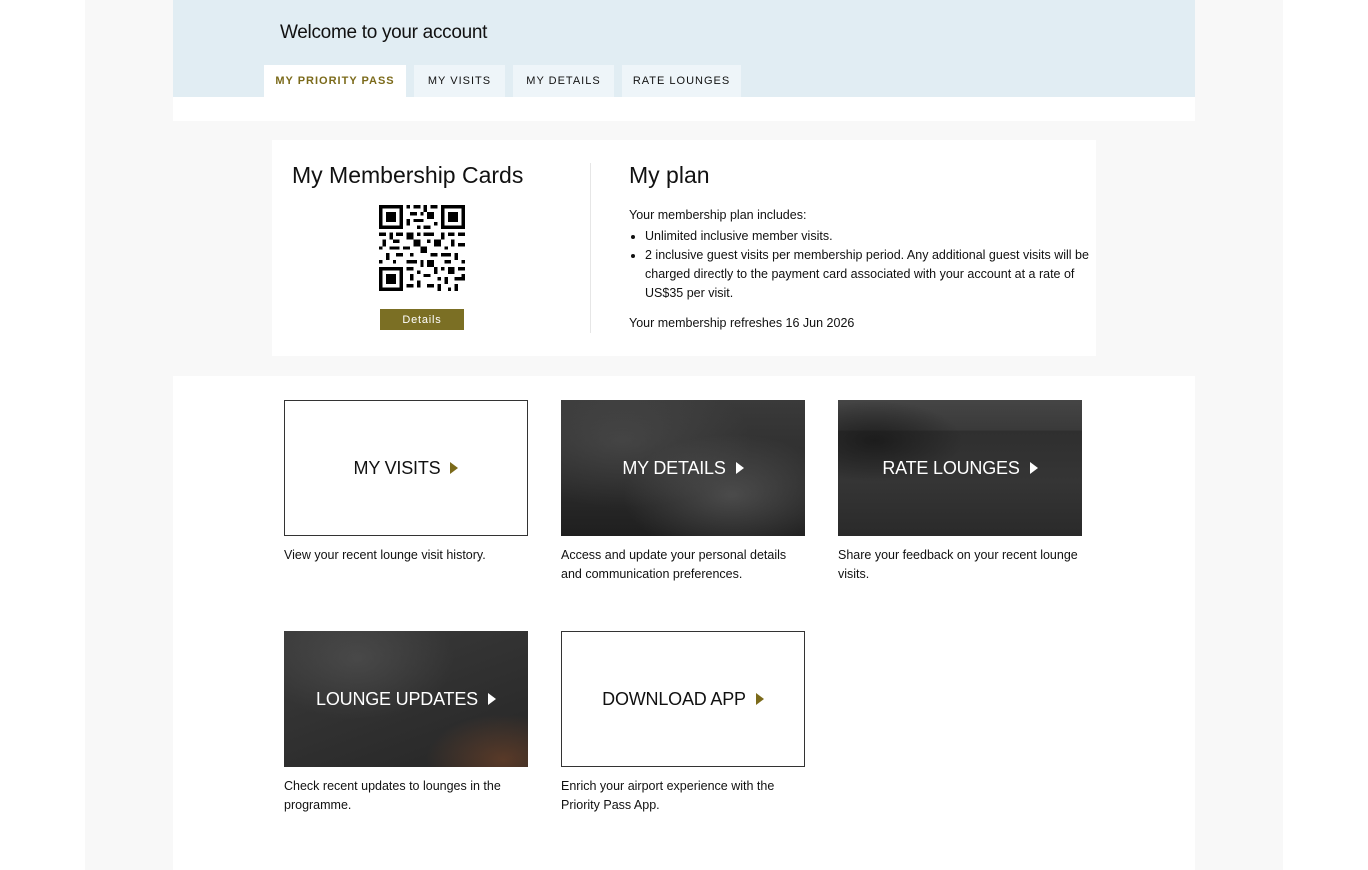  What do you see at coordinates (742, 323) in the screenshot?
I see `membership-refresh-date: Your membership refreshes 16 Jun 2026` at bounding box center [742, 323].